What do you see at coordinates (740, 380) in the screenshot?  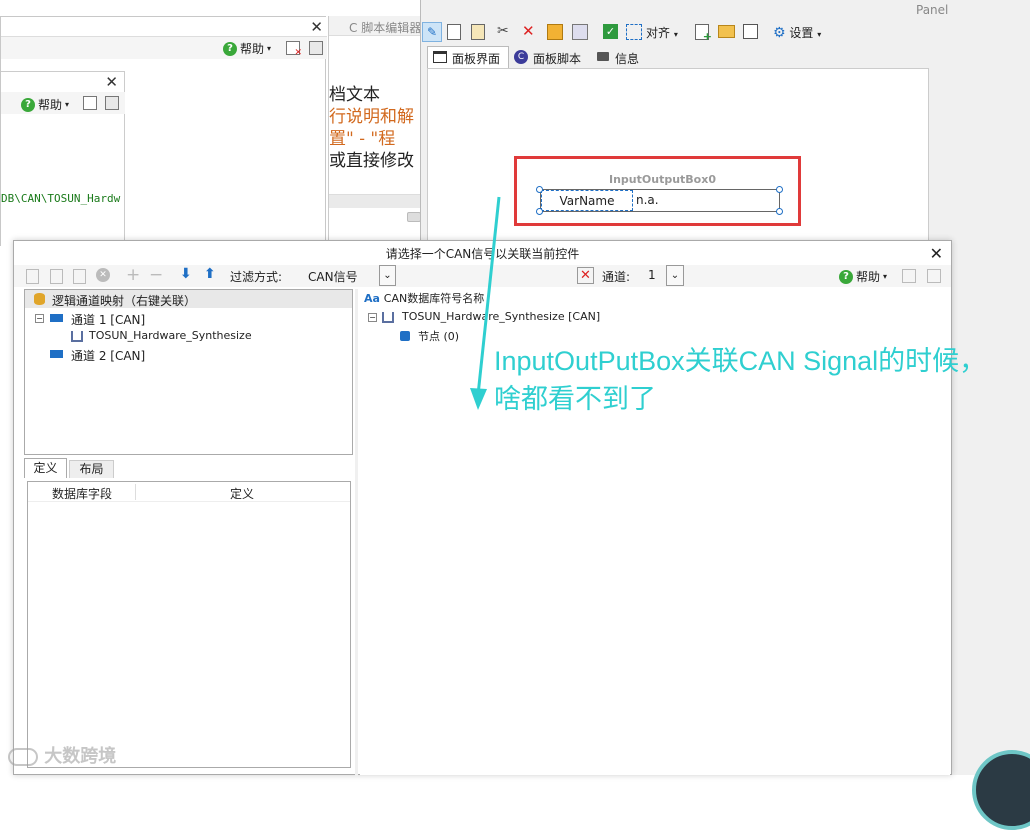 I see `annotation-text: InputOutPutBox关联CAN Signal的时候，啥都看不到了` at bounding box center [740, 380].